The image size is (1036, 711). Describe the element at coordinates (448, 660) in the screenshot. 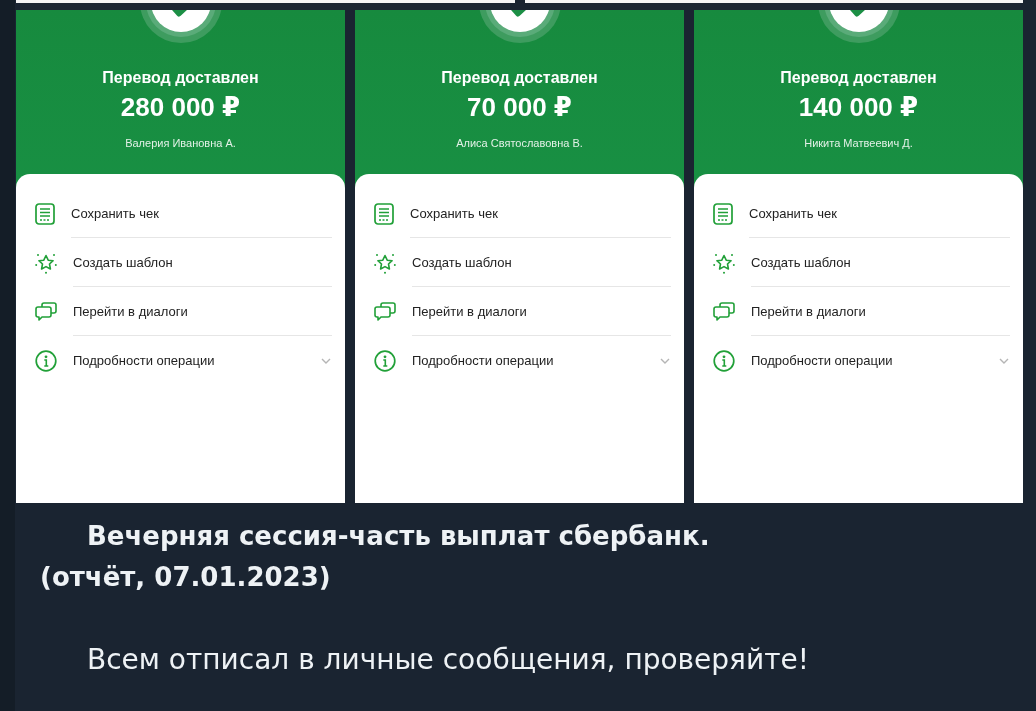

I see `caption-text: Всем отписал в личные сообщения, проверяйте!` at that location.